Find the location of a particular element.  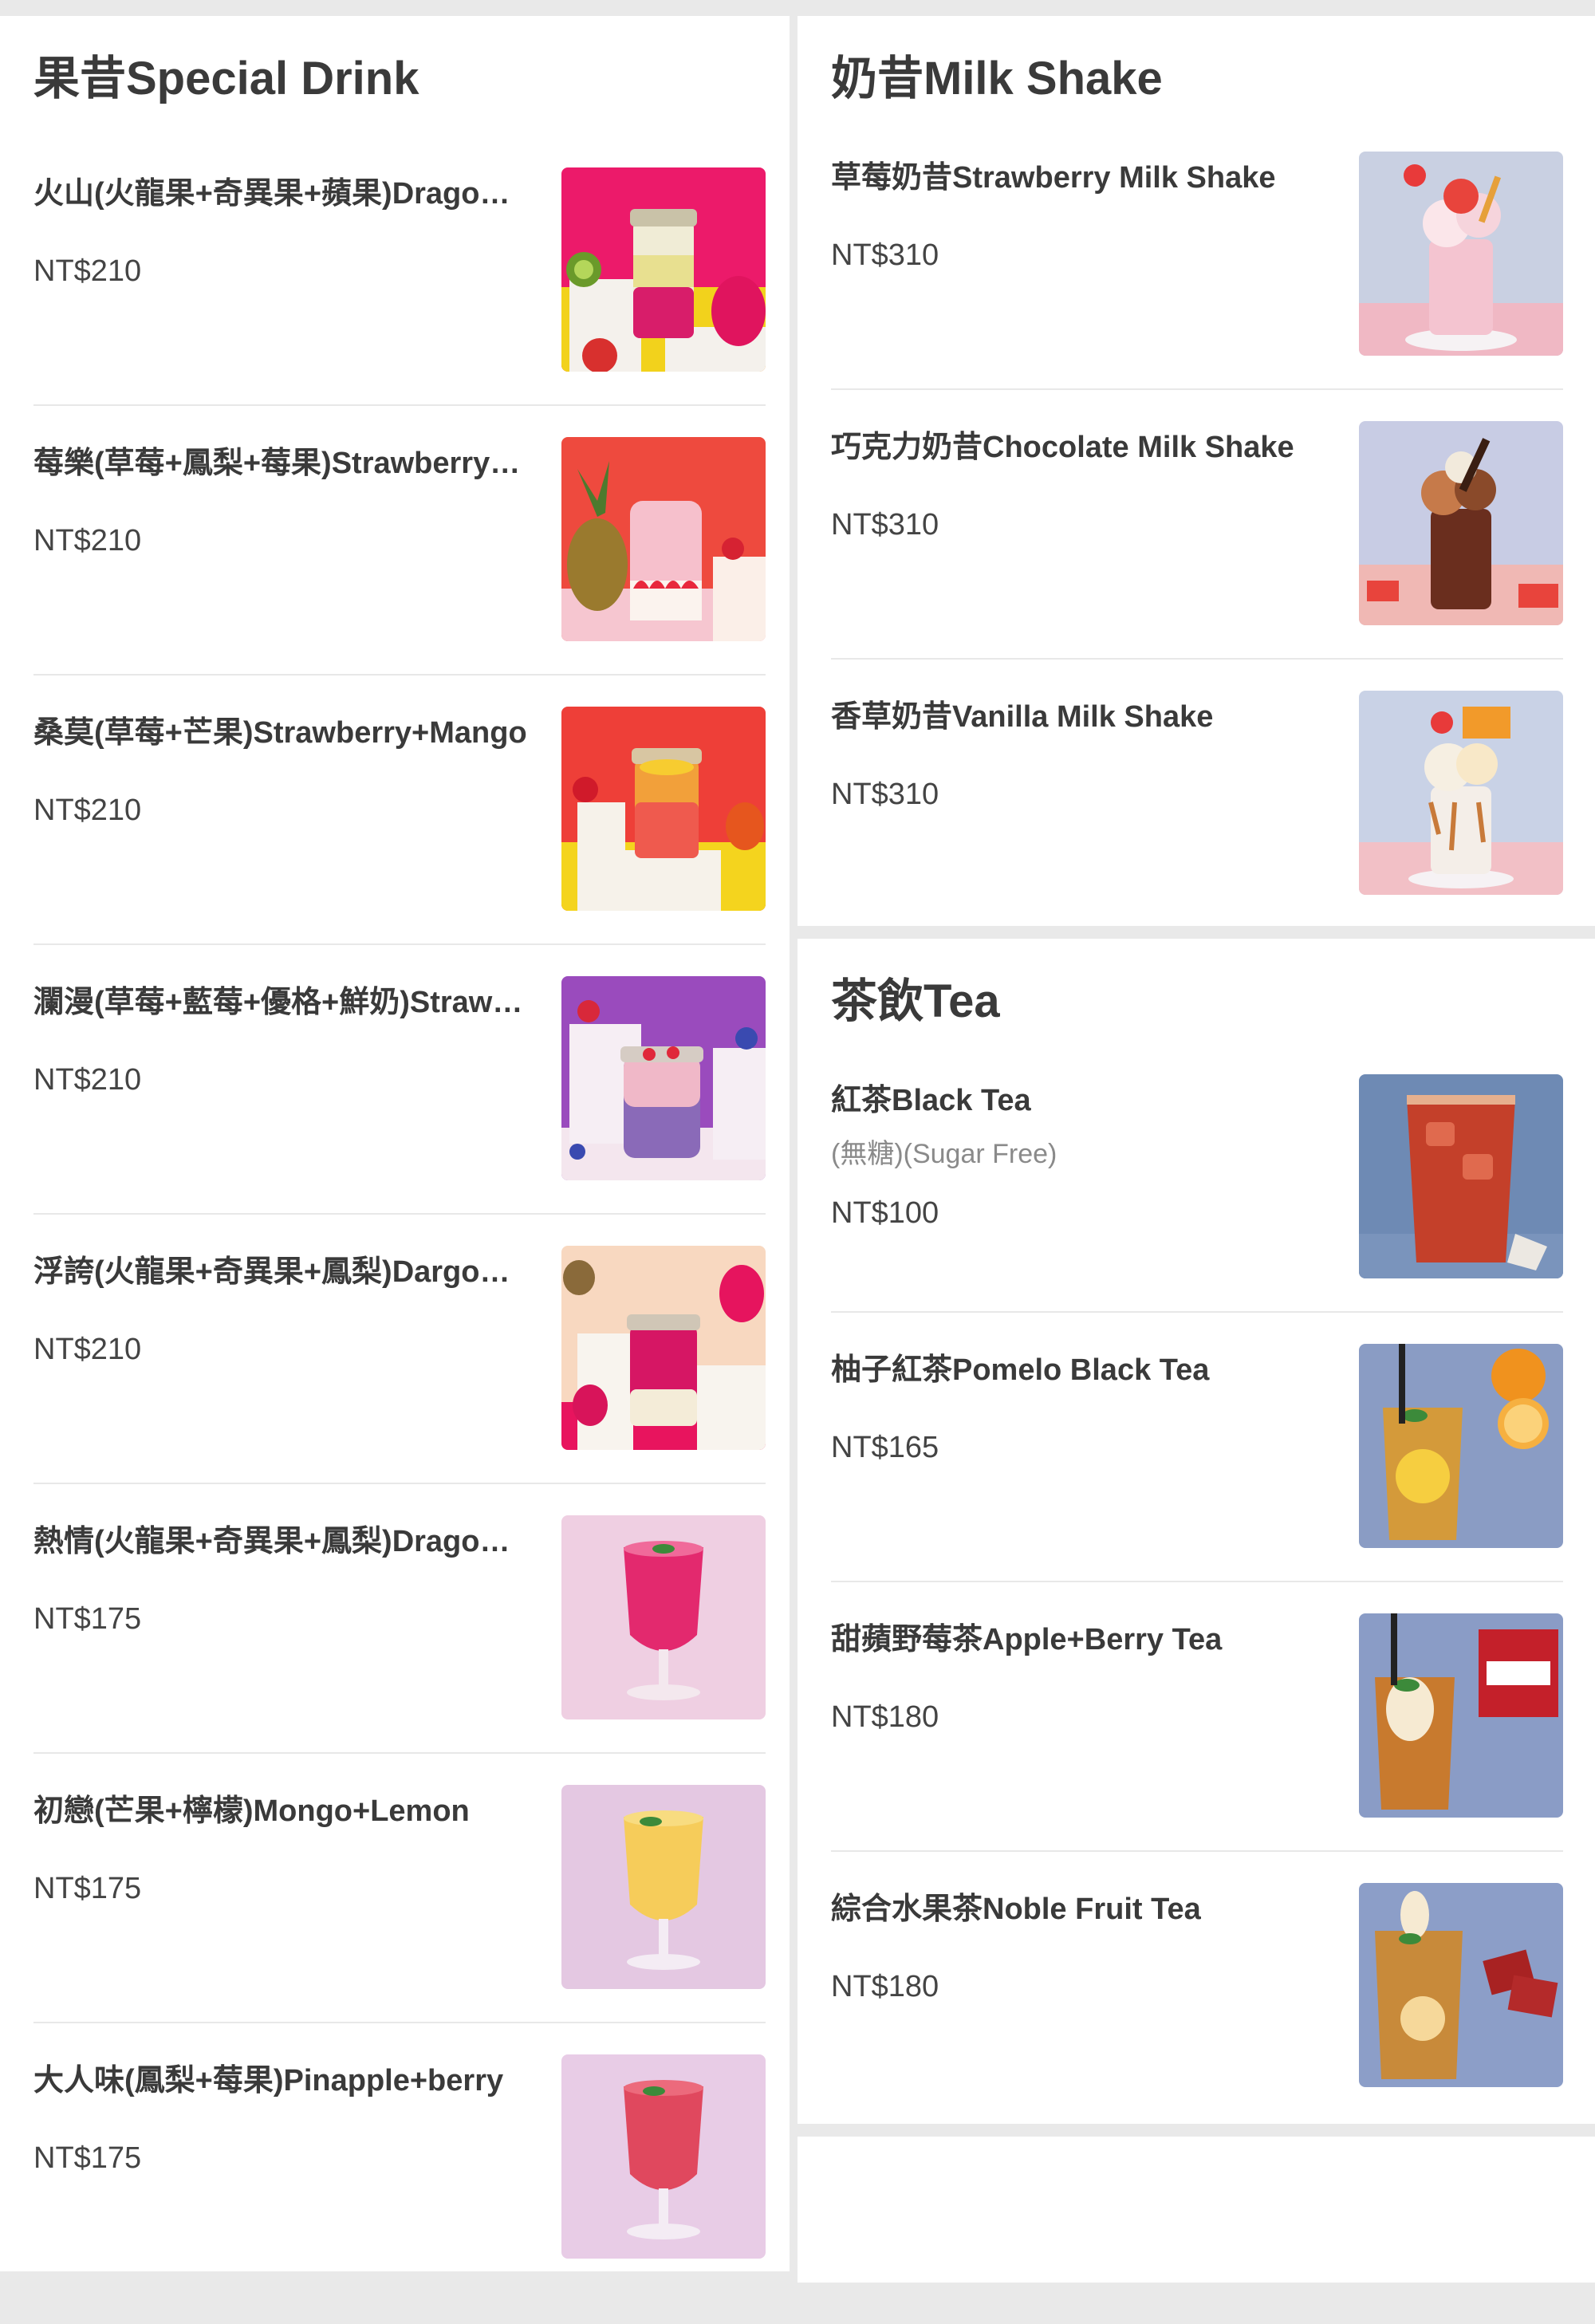

item-name: 甜蘋野莓茶Apple+Berry Tea is located at coordinates (1027, 1639).